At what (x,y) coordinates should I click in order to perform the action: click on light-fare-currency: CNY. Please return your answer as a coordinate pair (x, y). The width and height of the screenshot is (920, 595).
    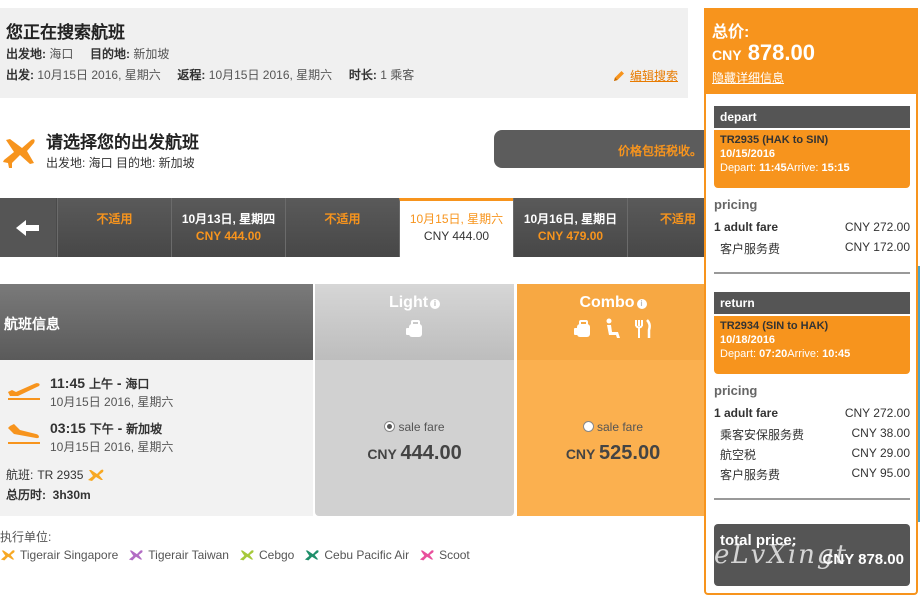
    Looking at the image, I should click on (382, 454).